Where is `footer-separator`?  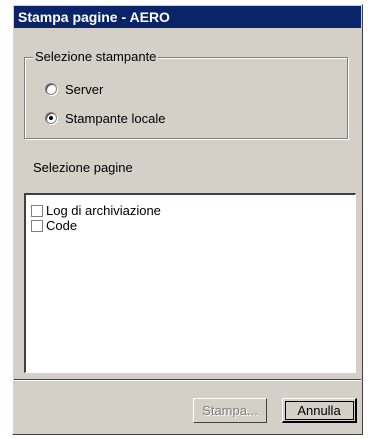 footer-separator is located at coordinates (187, 380).